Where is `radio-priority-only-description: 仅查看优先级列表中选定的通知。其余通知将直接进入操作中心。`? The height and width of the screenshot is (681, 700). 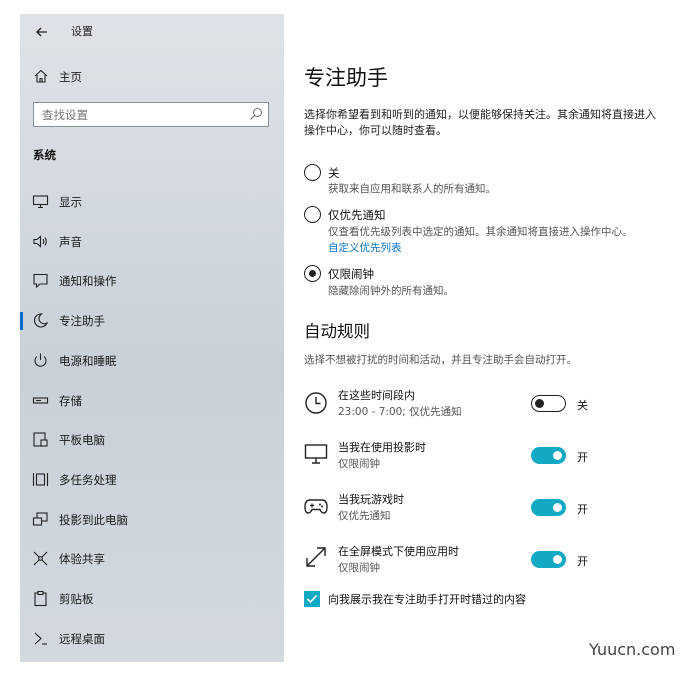 radio-priority-only-description: 仅查看优先级列表中选定的通知。其余通知将直接进入操作中心。 is located at coordinates (480, 232).